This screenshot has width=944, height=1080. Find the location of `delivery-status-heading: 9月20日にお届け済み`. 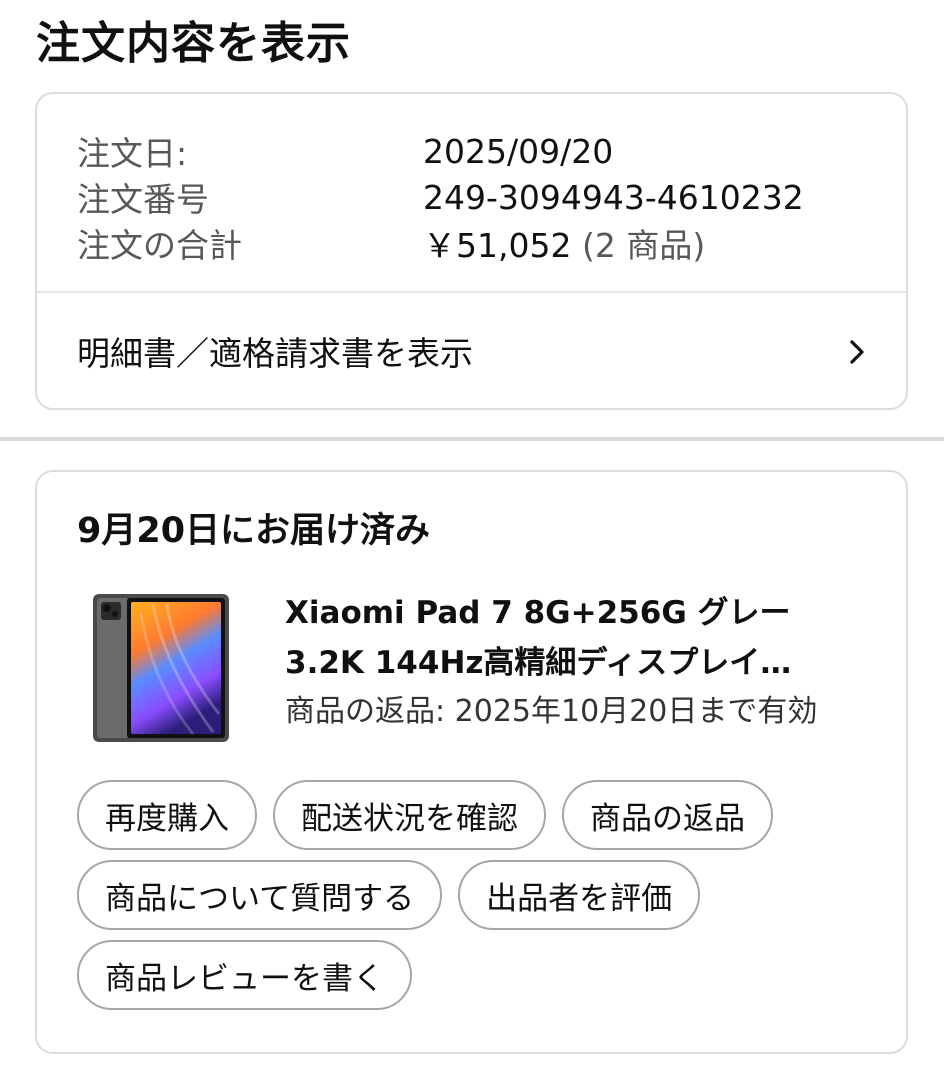

delivery-status-heading: 9月20日にお届け済み is located at coordinates (254, 531).